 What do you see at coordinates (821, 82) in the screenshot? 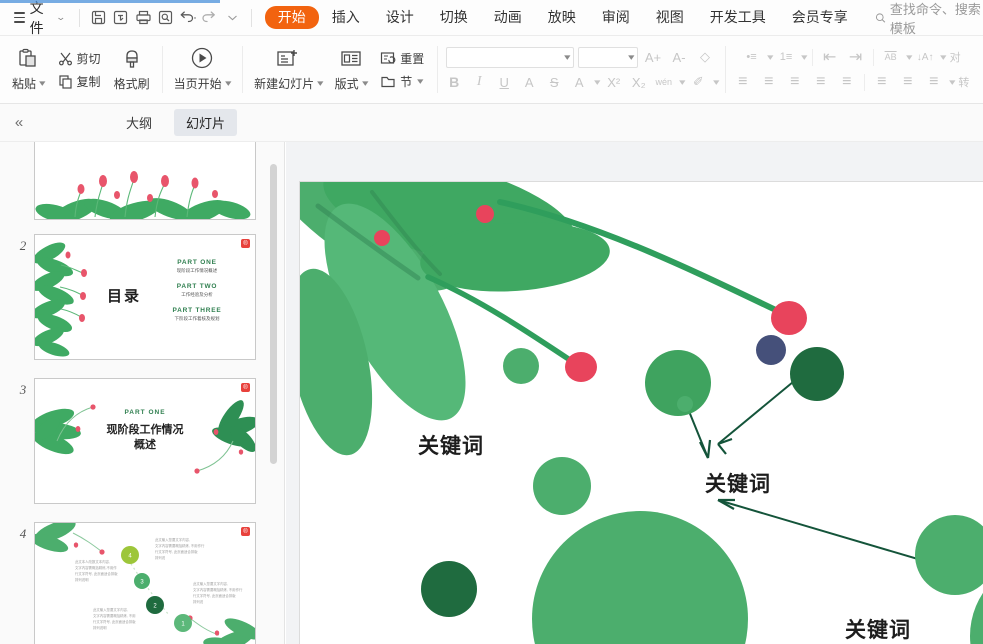
I see `justify-icon: ≡` at bounding box center [821, 82].